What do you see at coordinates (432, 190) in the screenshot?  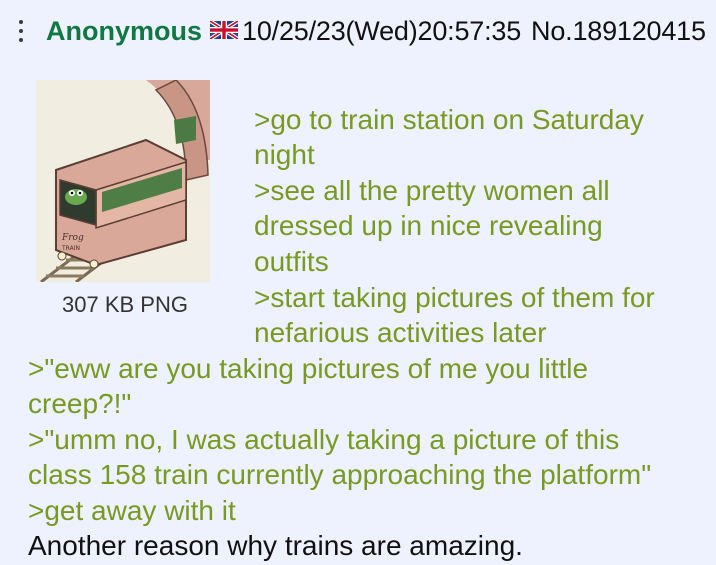 I see `greentext-line: >see all the pretty women all` at bounding box center [432, 190].